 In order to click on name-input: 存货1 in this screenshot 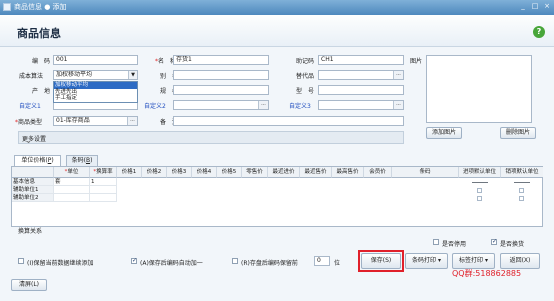, I will do `click(221, 60)`.